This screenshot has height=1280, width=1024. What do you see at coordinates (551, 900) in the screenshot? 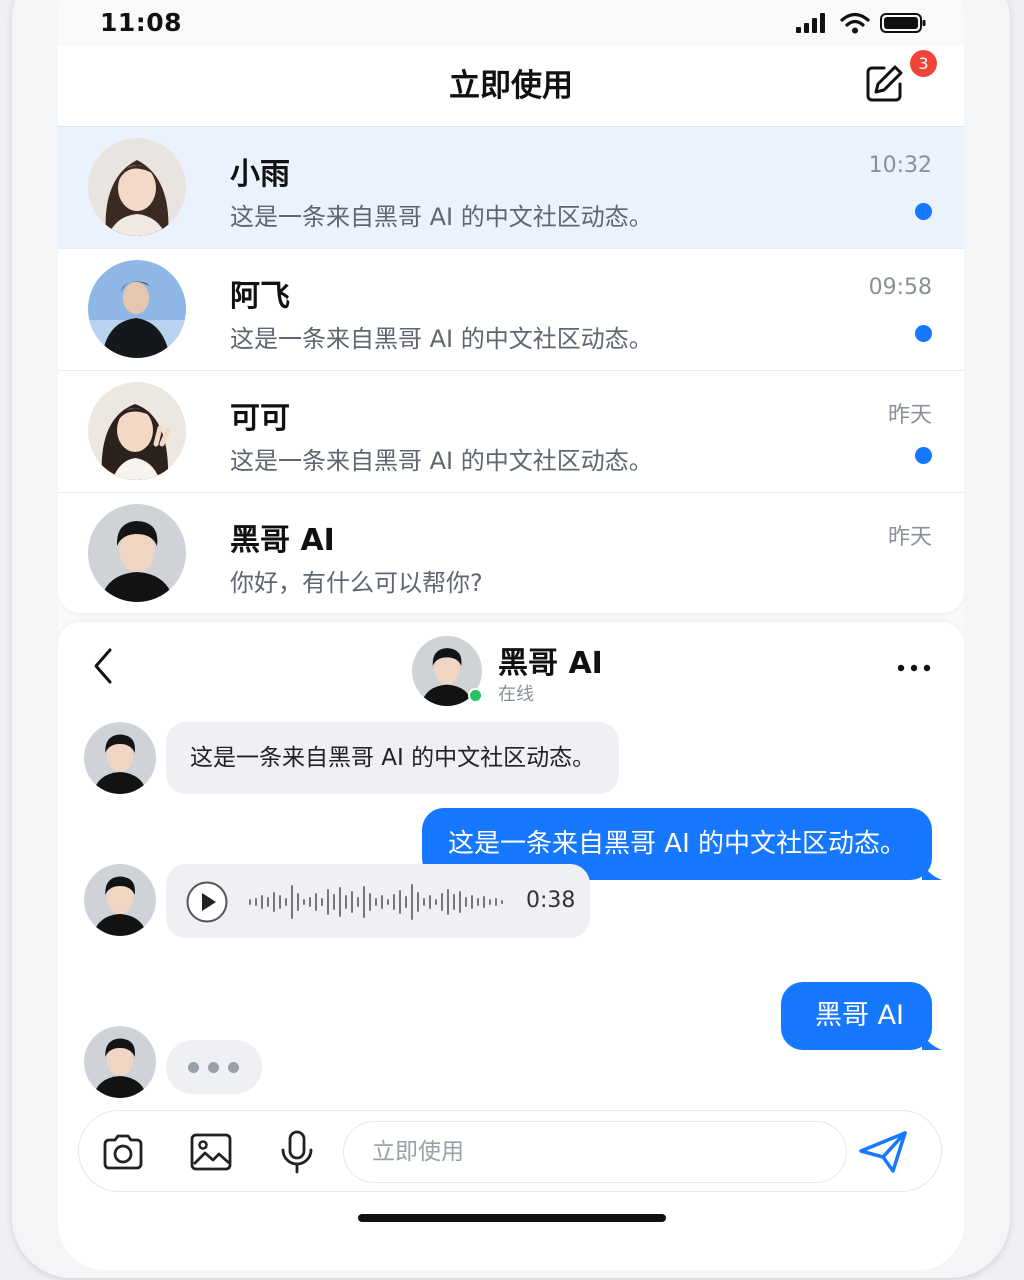
I see `voice-duration: 0:38` at bounding box center [551, 900].